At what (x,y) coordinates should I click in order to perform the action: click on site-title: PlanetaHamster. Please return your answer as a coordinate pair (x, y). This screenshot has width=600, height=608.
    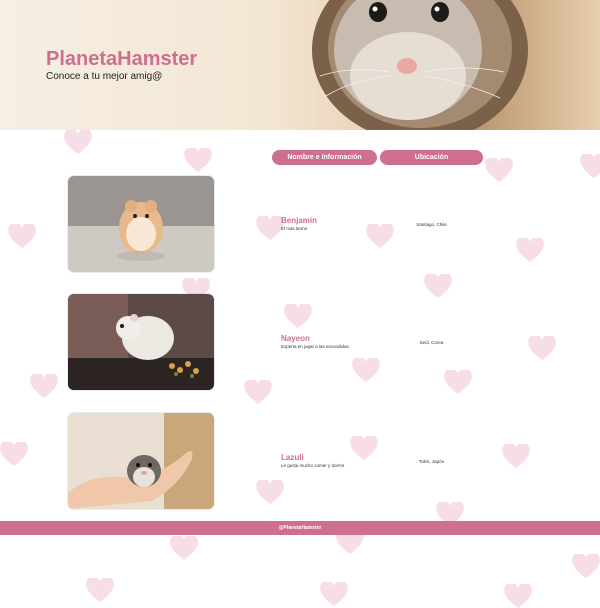
    Looking at the image, I should click on (122, 59).